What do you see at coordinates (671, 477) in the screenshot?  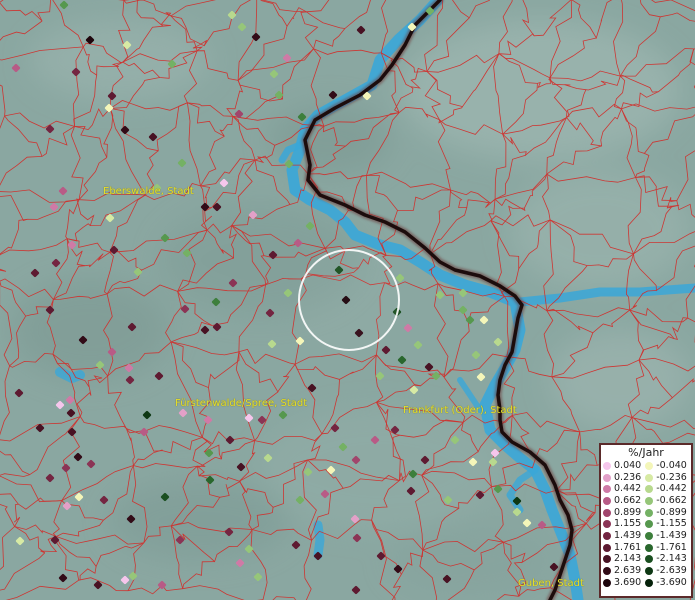 I see `legend-value: -0.236` at bounding box center [671, 477].